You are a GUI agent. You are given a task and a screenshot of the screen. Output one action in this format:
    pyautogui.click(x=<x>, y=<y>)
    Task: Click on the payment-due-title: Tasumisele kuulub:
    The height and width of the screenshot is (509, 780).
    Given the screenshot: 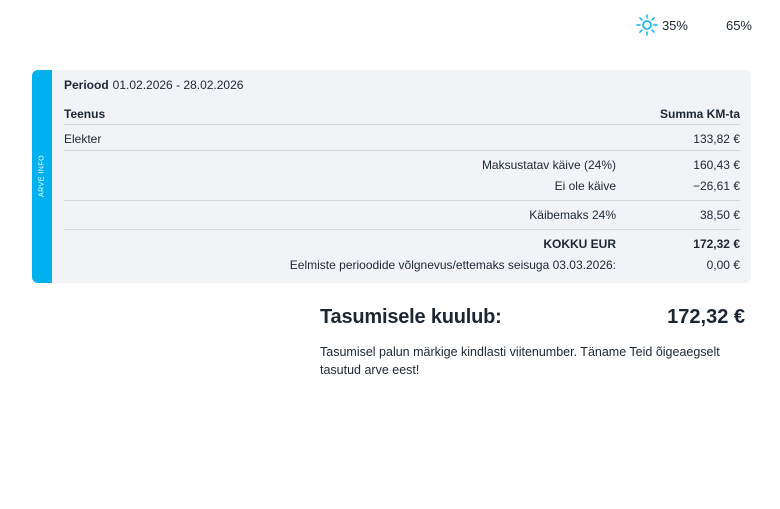 What is the action you would take?
    pyautogui.click(x=411, y=317)
    